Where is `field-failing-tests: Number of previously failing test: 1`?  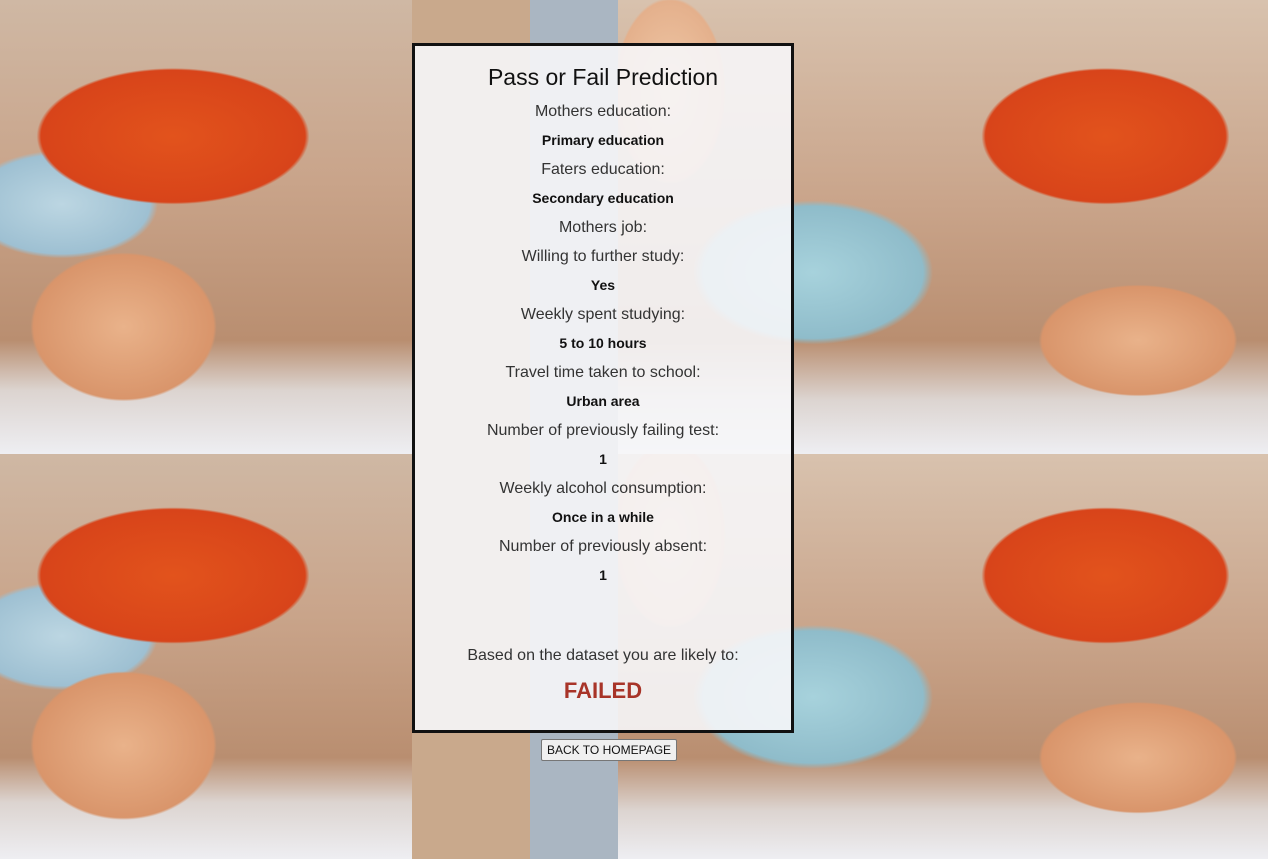 field-failing-tests: Number of previously failing test: 1 is located at coordinates (603, 445).